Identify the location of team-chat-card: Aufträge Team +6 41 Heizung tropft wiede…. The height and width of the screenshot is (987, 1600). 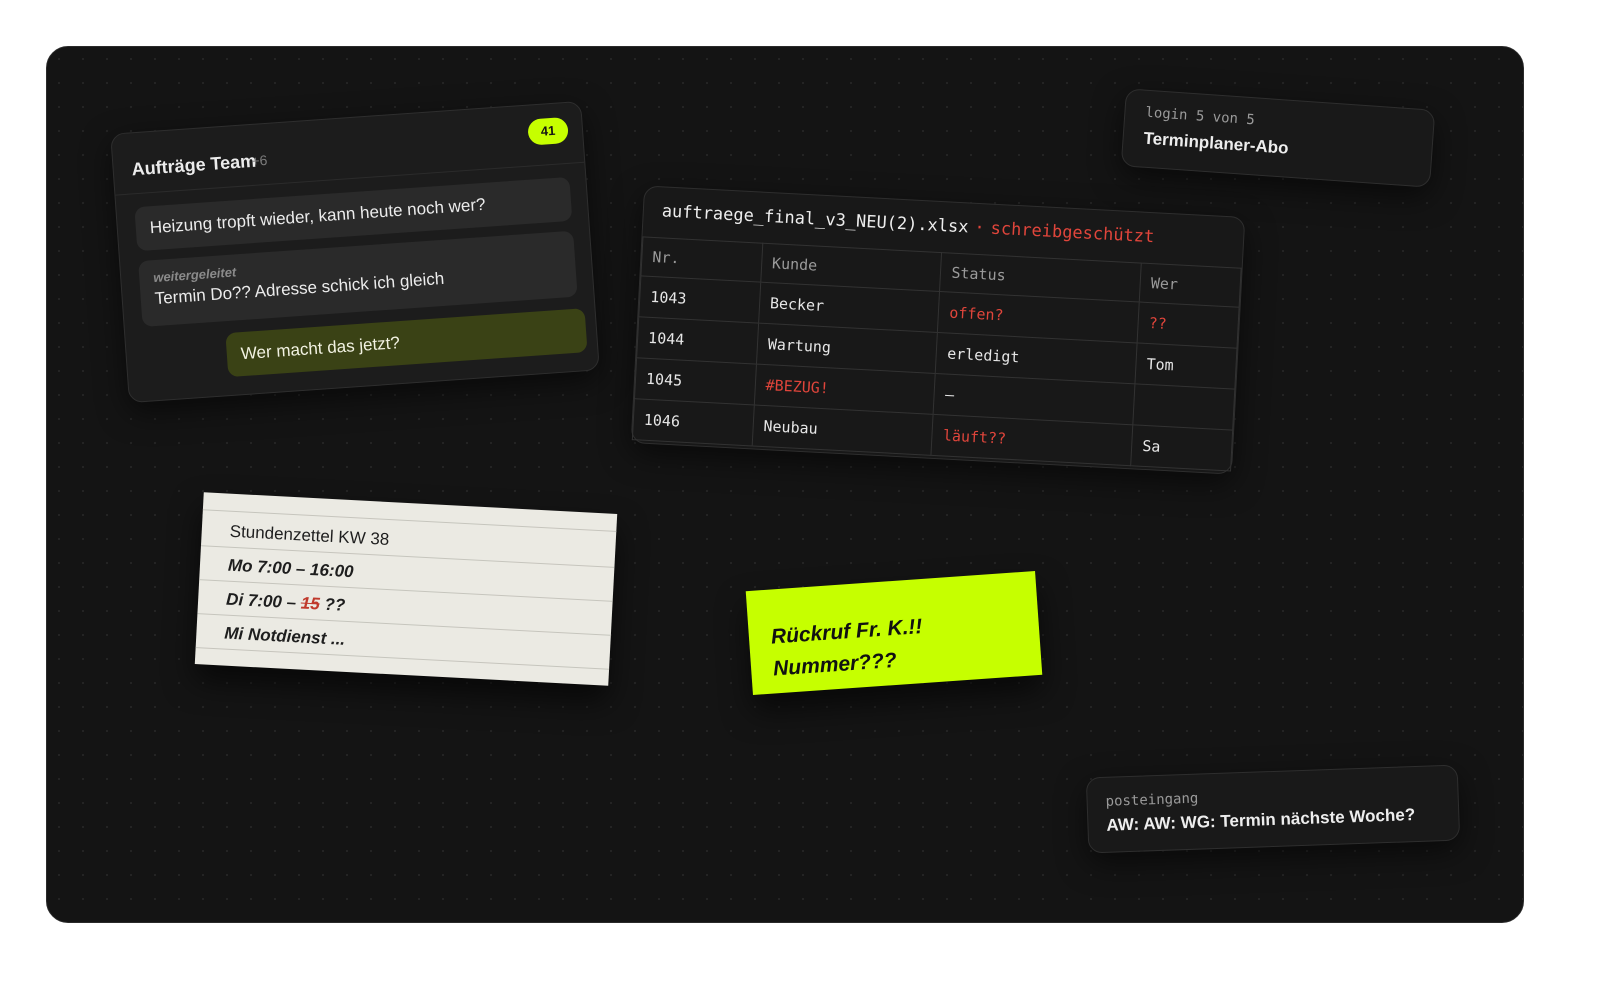
(355, 252).